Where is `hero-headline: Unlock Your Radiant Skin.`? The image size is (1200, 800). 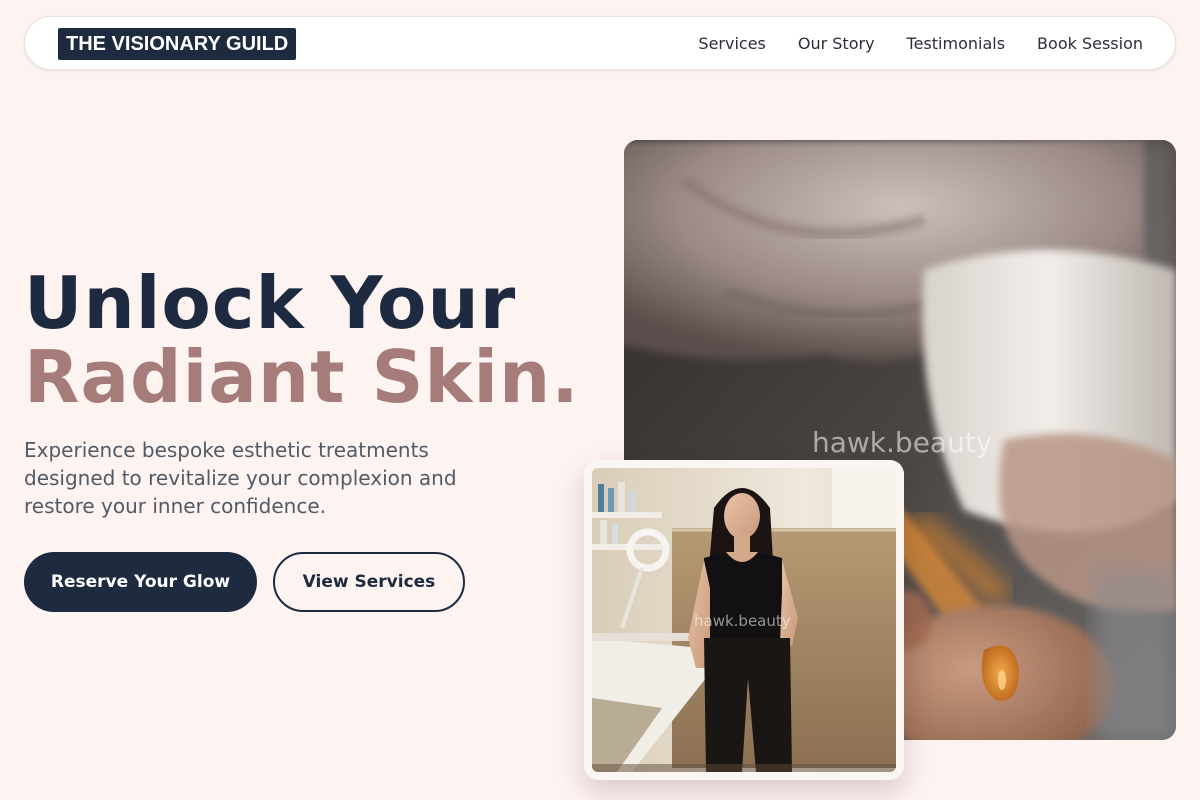
hero-headline: Unlock Your Radiant Skin. is located at coordinates (302, 340).